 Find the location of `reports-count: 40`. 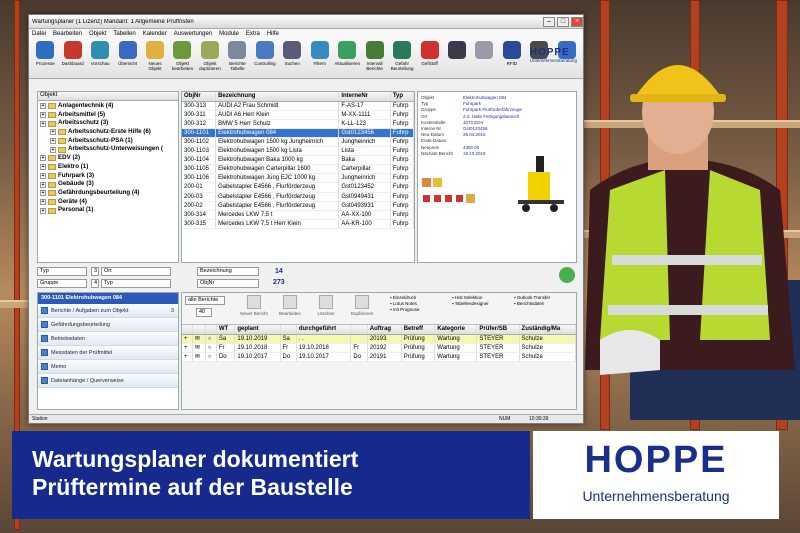

reports-count: 40 is located at coordinates (204, 312).